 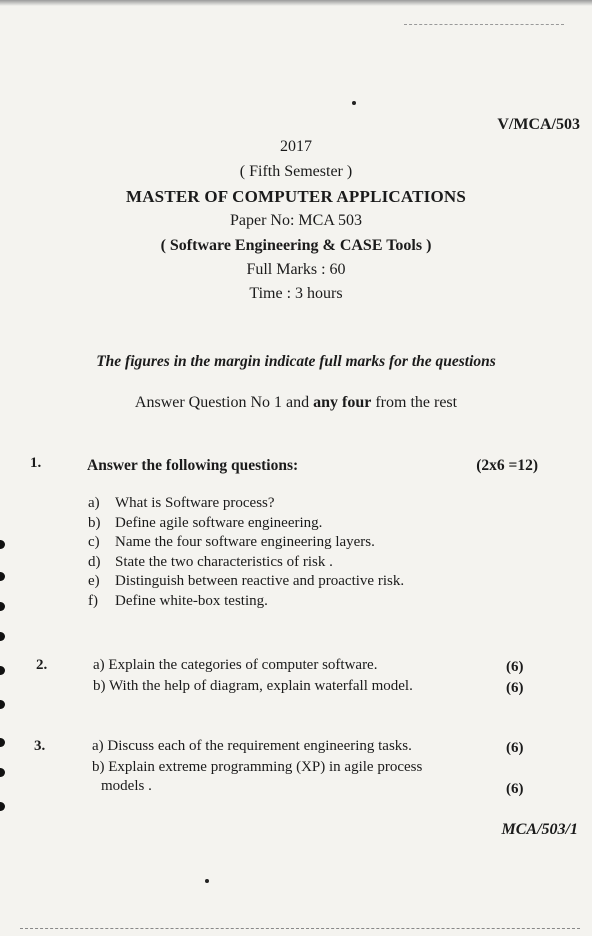 What do you see at coordinates (538, 124) in the screenshot?
I see `paper-code: V/MCA/503` at bounding box center [538, 124].